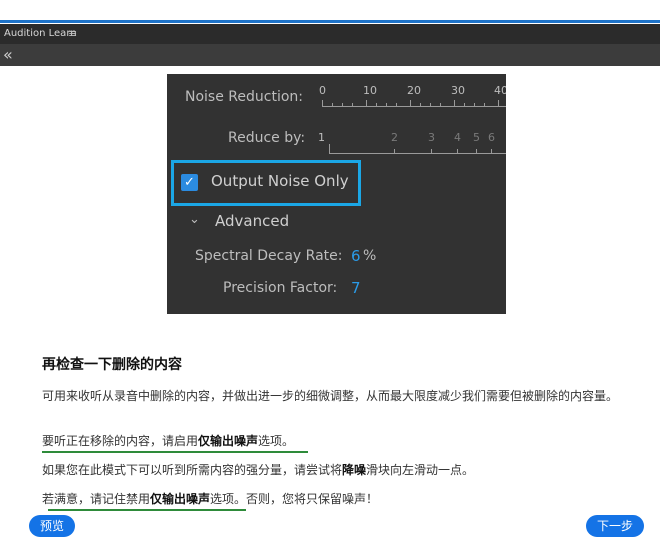 This screenshot has height=543, width=660. I want to click on lesson-heading: 再检查一下删除的内容, so click(112, 365).